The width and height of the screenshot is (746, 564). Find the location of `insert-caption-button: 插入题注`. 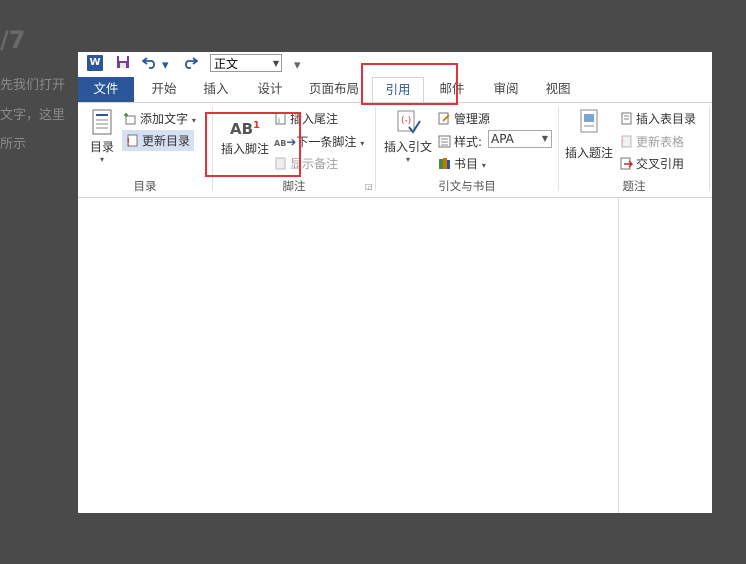

insert-caption-button: 插入题注 is located at coordinates (589, 135).